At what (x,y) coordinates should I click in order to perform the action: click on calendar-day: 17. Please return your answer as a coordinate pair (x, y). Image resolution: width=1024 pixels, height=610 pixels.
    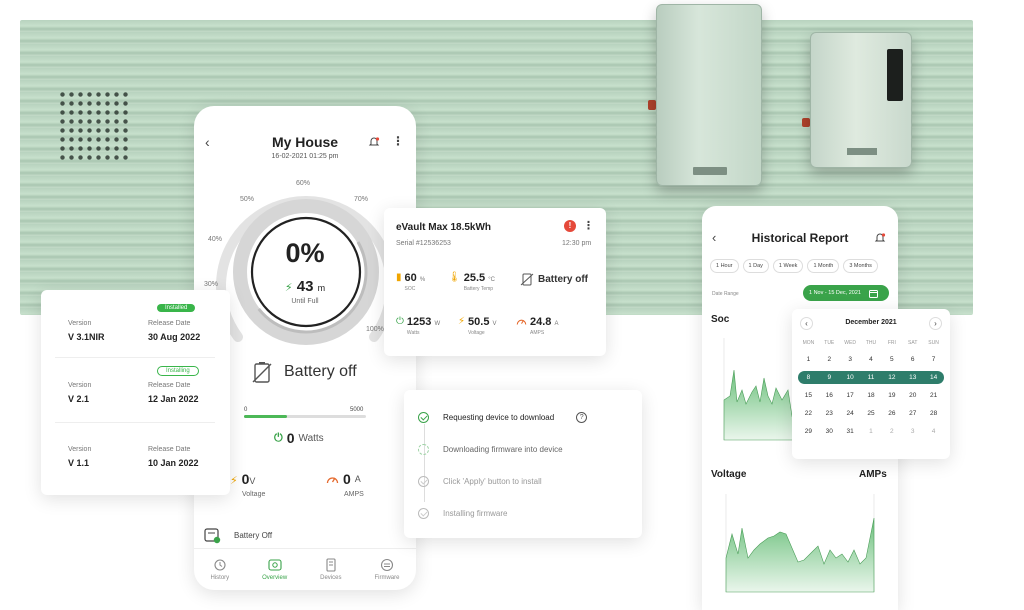
    Looking at the image, I should click on (850, 395).